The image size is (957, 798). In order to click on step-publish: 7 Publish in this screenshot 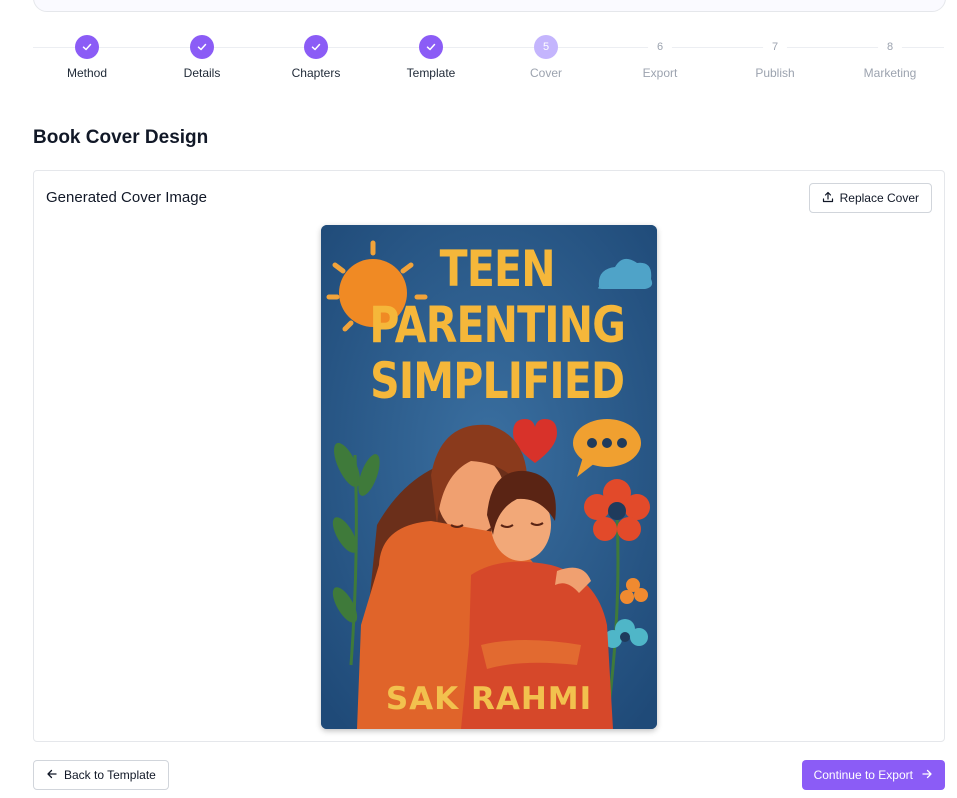, I will do `click(775, 57)`.